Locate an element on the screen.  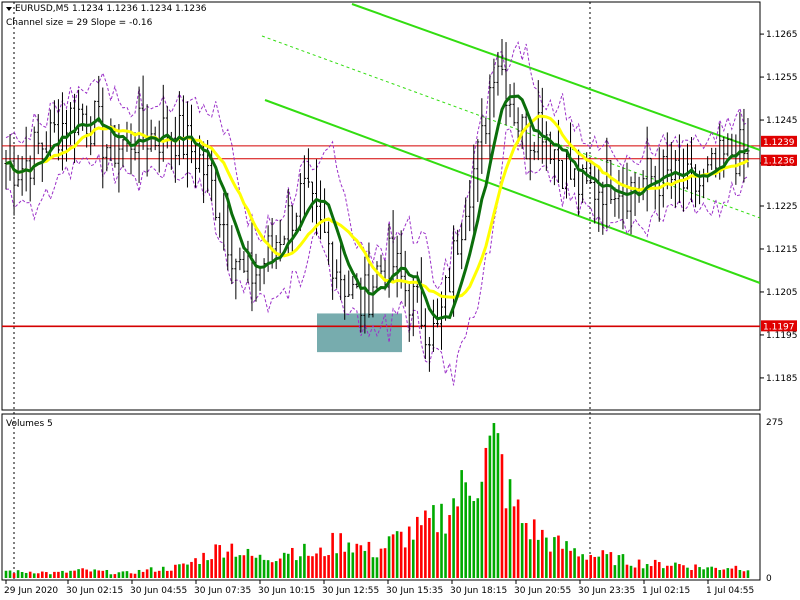
time-tick-label: 1 Jul 04:55 is located at coordinates (730, 591).